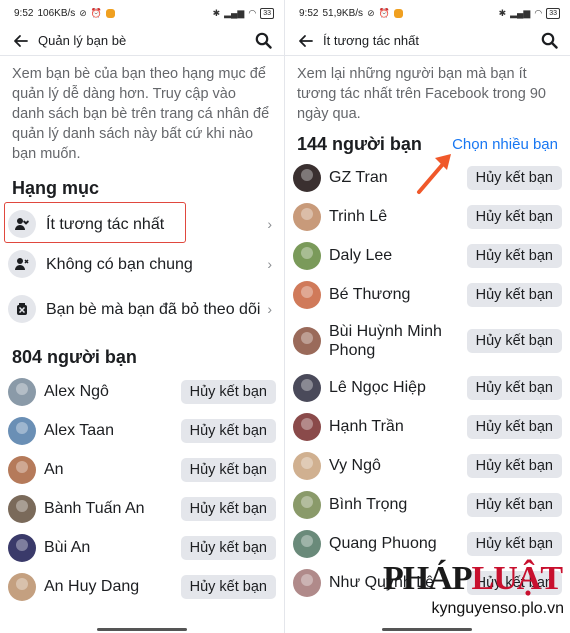 This screenshot has width=570, height=633. I want to click on friend-name: Lê Ngọc Hiệp, so click(398, 387).